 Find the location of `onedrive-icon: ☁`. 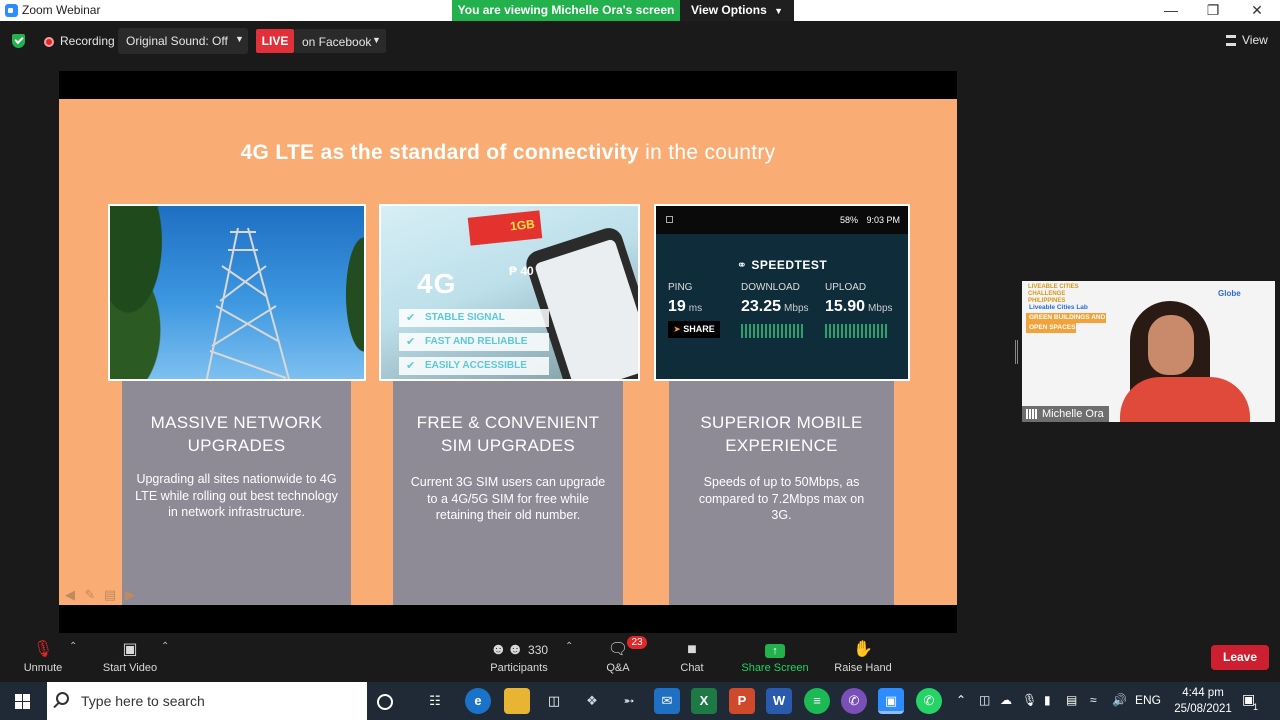

onedrive-icon: ☁ is located at coordinates (1006, 700).